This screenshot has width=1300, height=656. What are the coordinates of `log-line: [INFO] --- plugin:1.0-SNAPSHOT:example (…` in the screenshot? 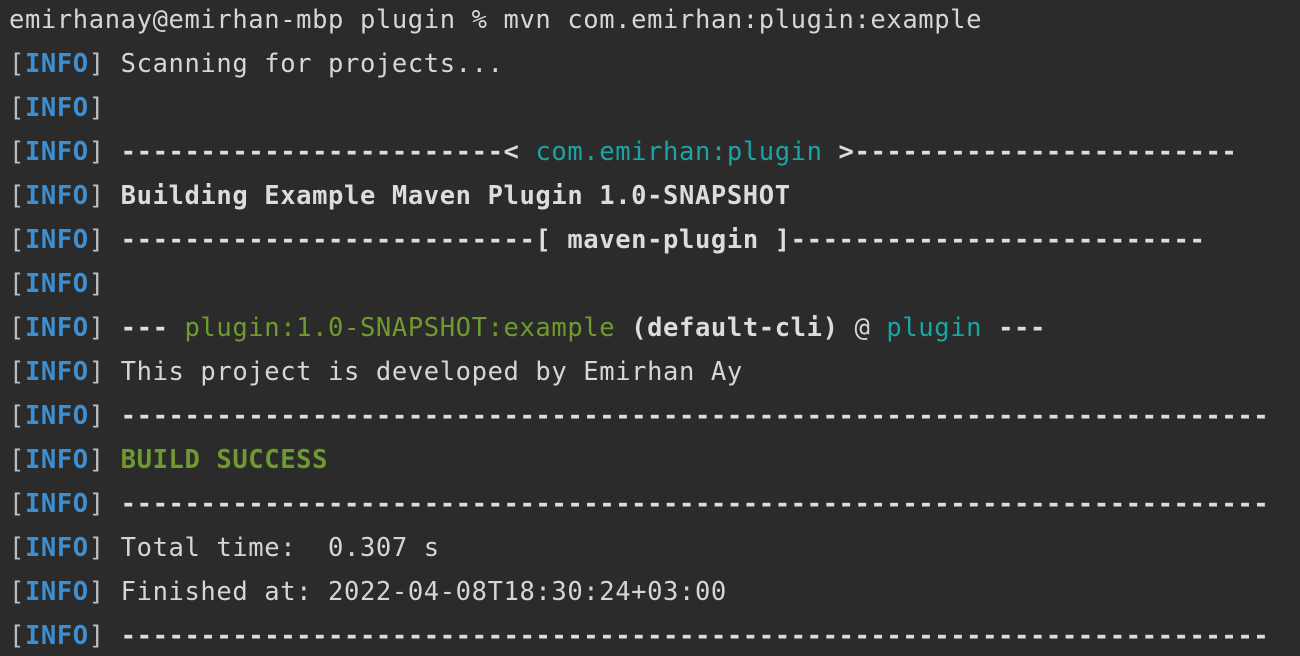 It's located at (527, 328).